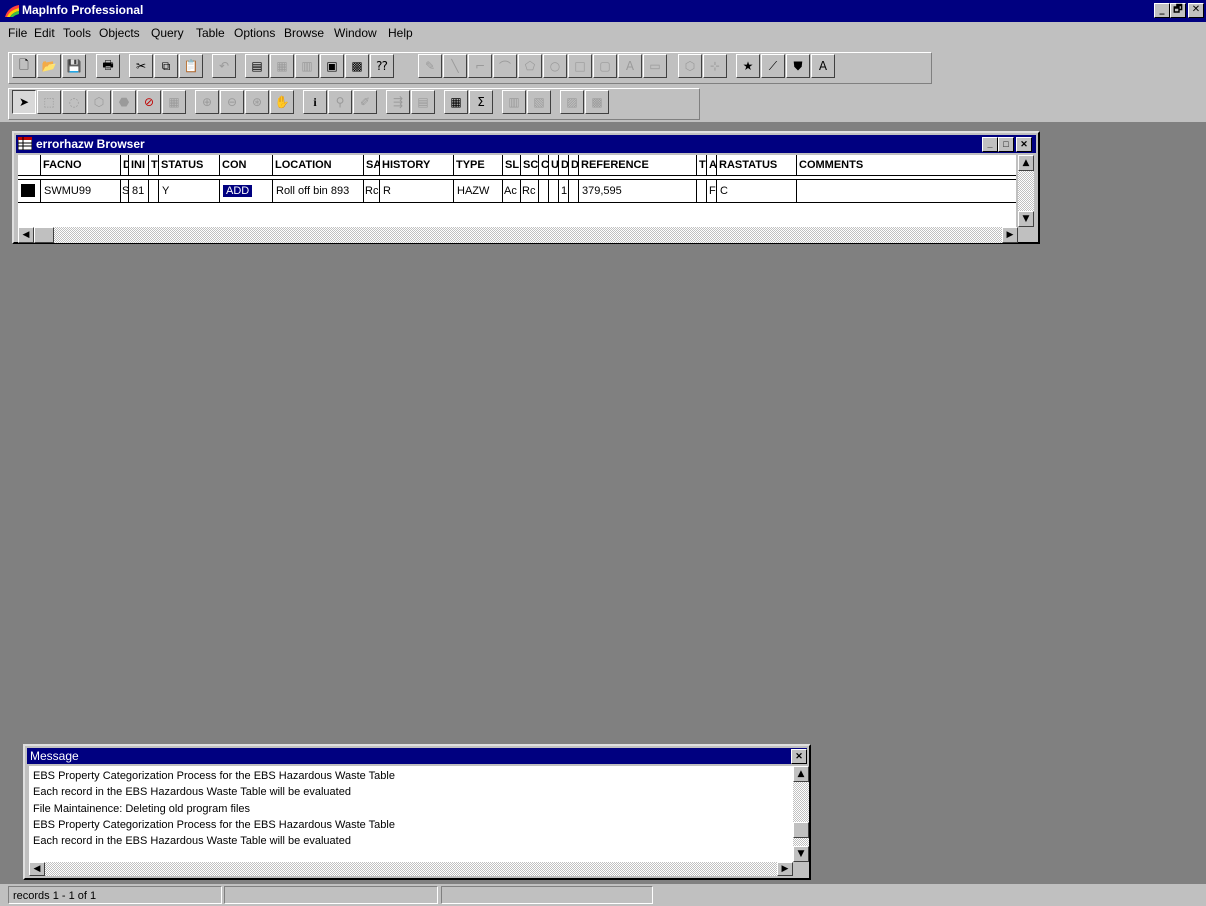 This screenshot has width=1206, height=906. Describe the element at coordinates (119, 33) in the screenshot. I see `menu-objects: Objects` at that location.